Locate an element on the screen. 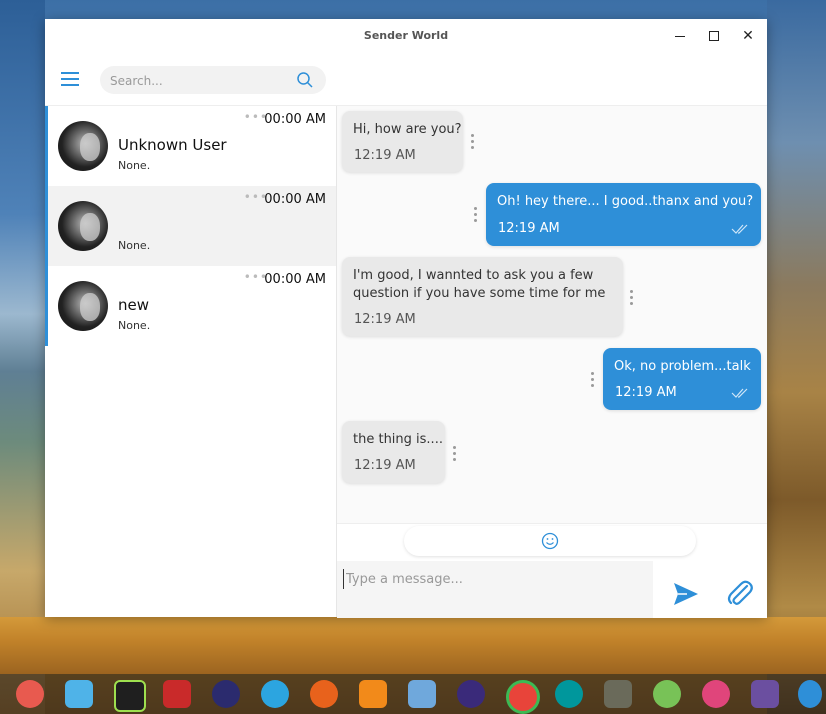 This screenshot has width=826, height=714. contact-name: new is located at coordinates (134, 305).